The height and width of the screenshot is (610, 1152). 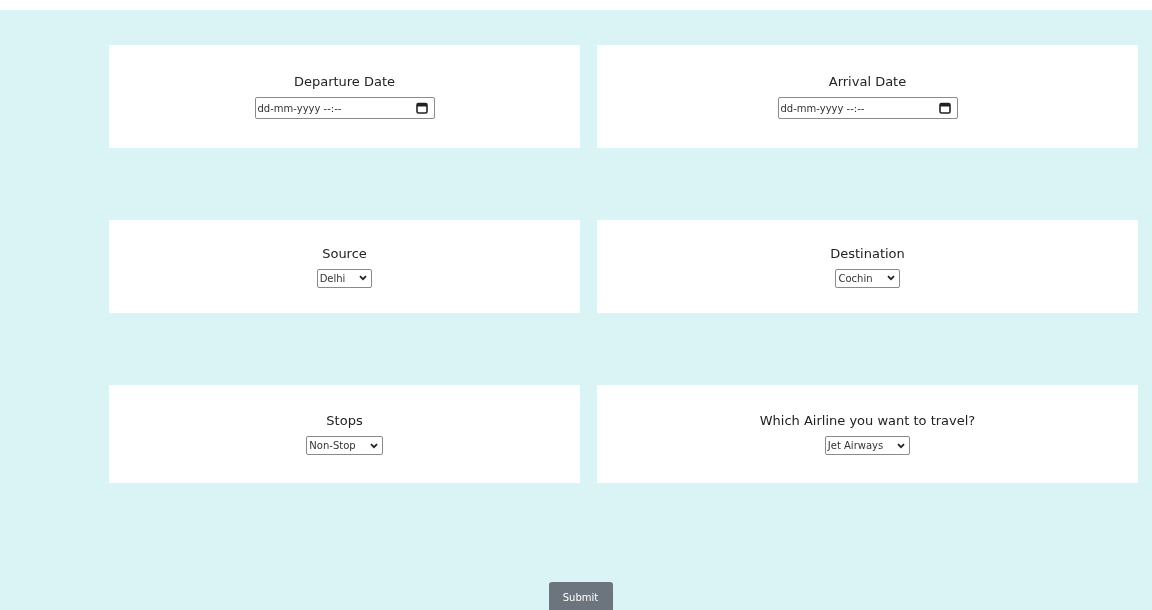 What do you see at coordinates (344, 253) in the screenshot?
I see `field-label: Source` at bounding box center [344, 253].